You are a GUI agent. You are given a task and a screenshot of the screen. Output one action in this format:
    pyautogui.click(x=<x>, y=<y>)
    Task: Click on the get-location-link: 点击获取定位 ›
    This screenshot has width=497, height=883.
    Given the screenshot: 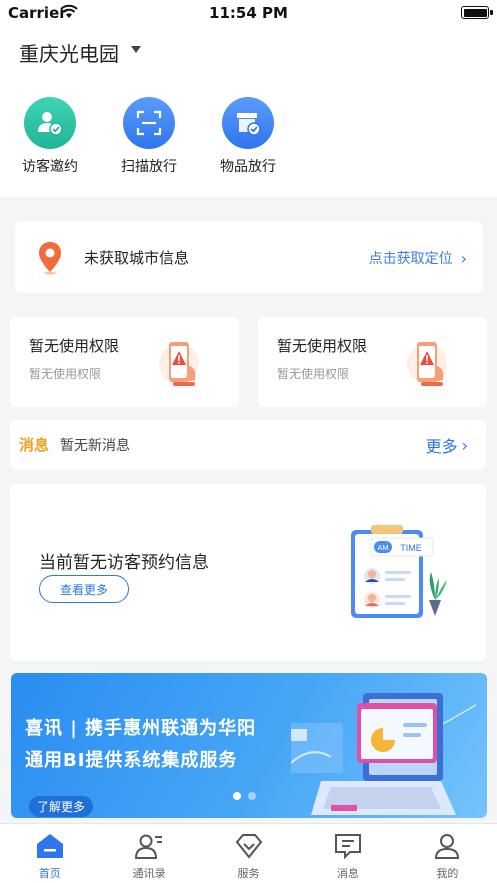 What is the action you would take?
    pyautogui.click(x=418, y=258)
    